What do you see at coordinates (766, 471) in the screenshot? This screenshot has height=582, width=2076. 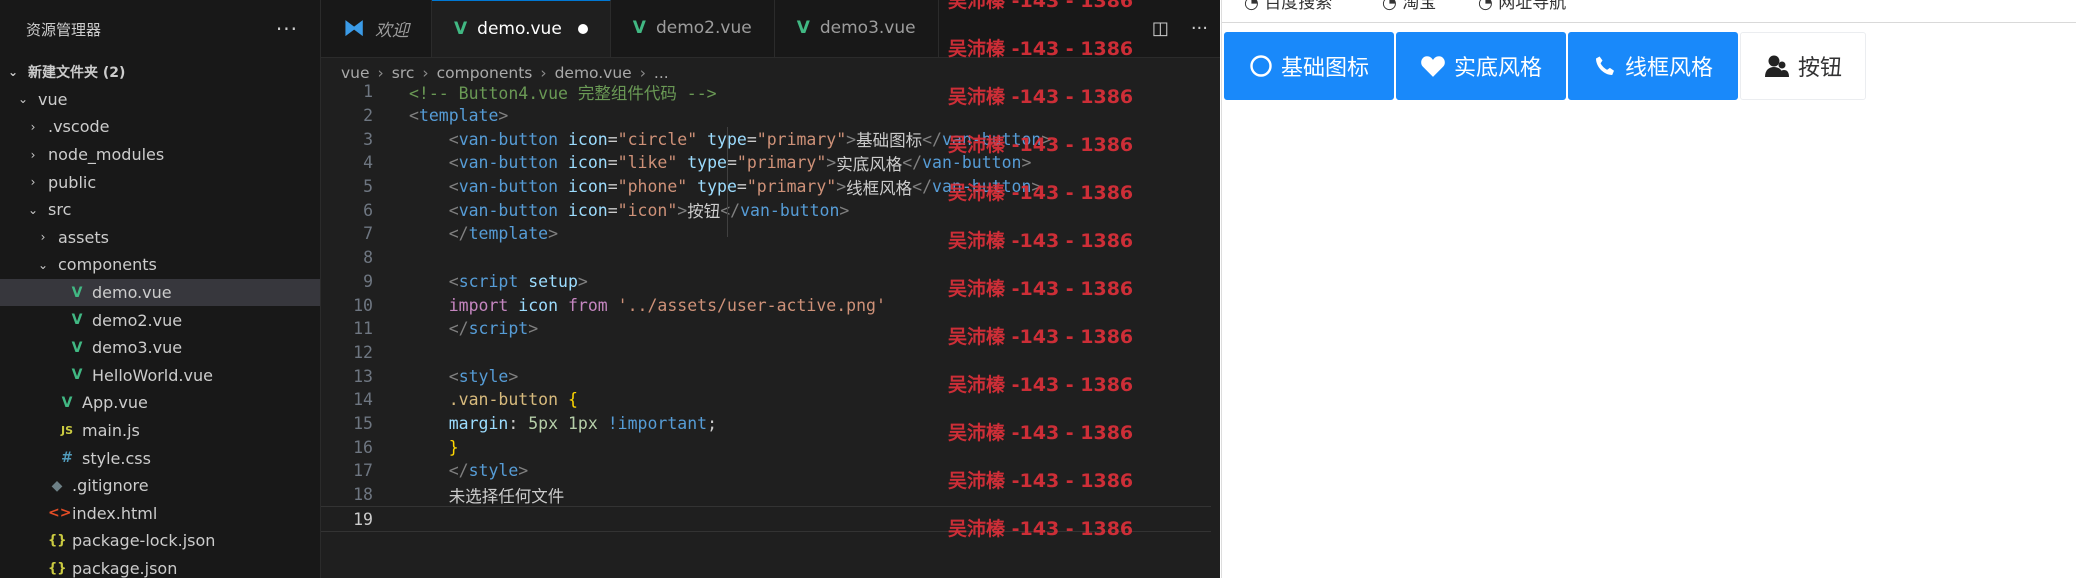 I see `code-line: 17 </style >` at bounding box center [766, 471].